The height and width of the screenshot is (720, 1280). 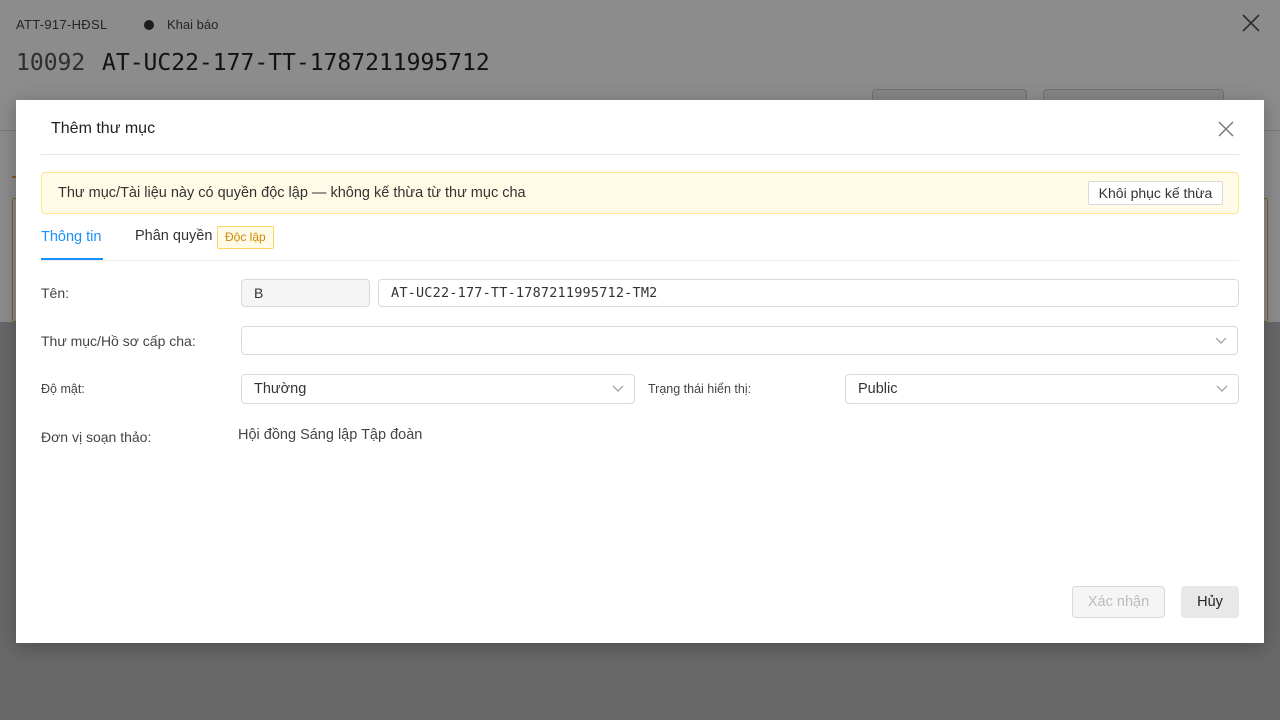 I want to click on name-label: Tên:, so click(x=55, y=293).